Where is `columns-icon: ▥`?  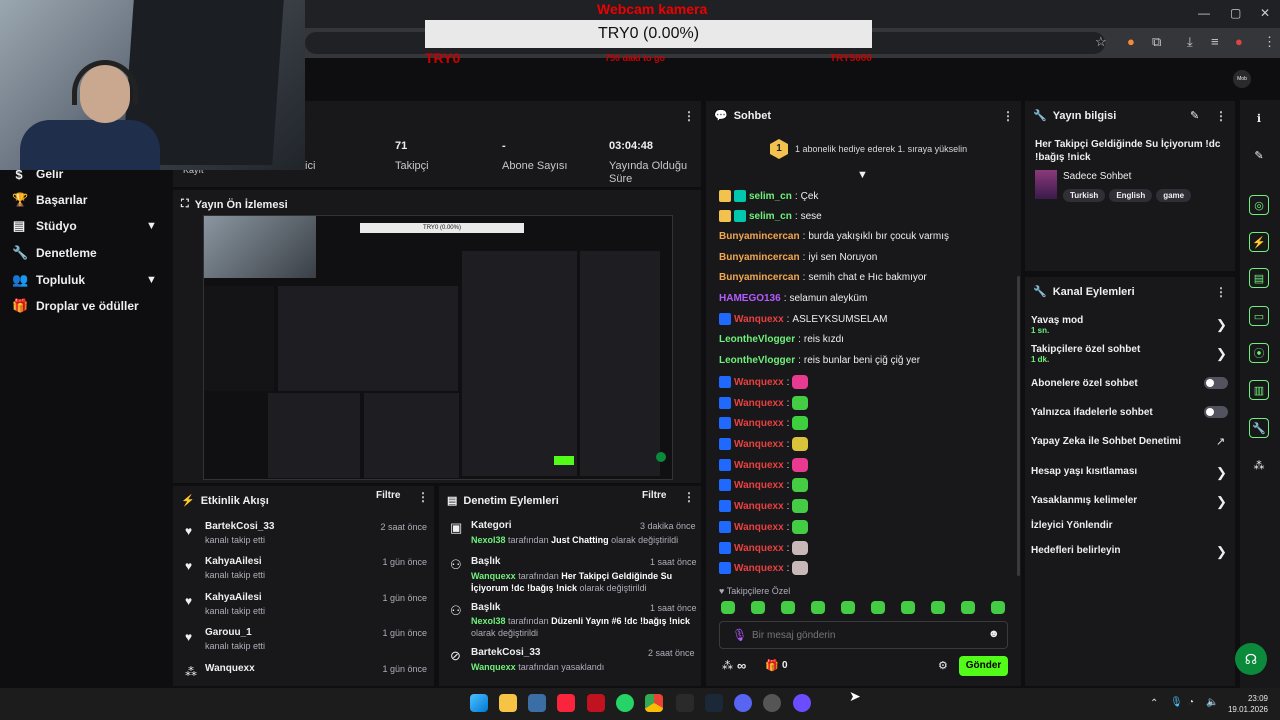
columns-icon: ▥ is located at coordinates (1259, 390).